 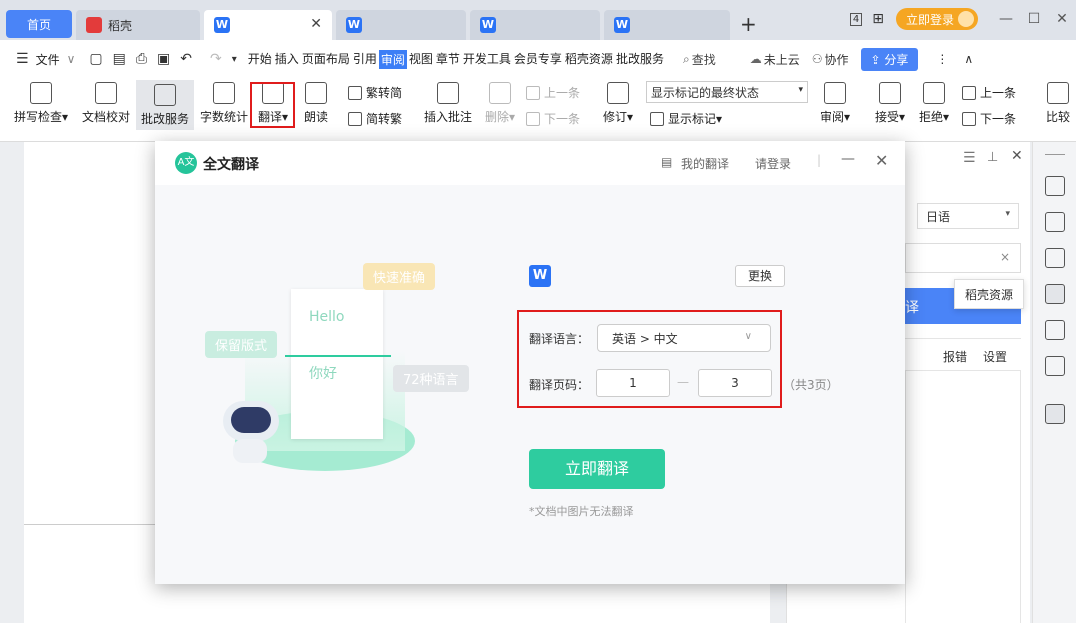 I want to click on new-tab-plus-icon: +, so click(x=748, y=24).